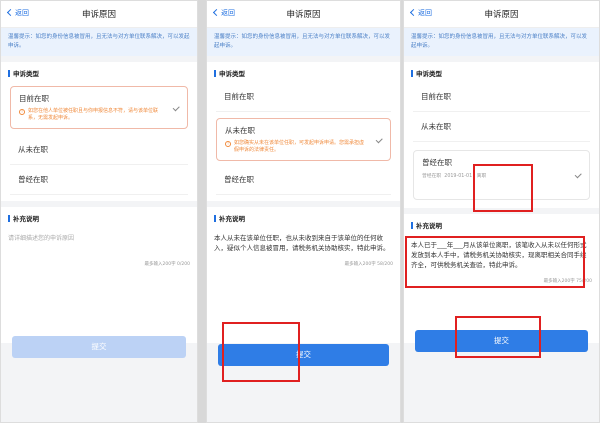 The height and width of the screenshot is (423, 600). I want to click on former-hint: 曾经在职, so click(432, 176).